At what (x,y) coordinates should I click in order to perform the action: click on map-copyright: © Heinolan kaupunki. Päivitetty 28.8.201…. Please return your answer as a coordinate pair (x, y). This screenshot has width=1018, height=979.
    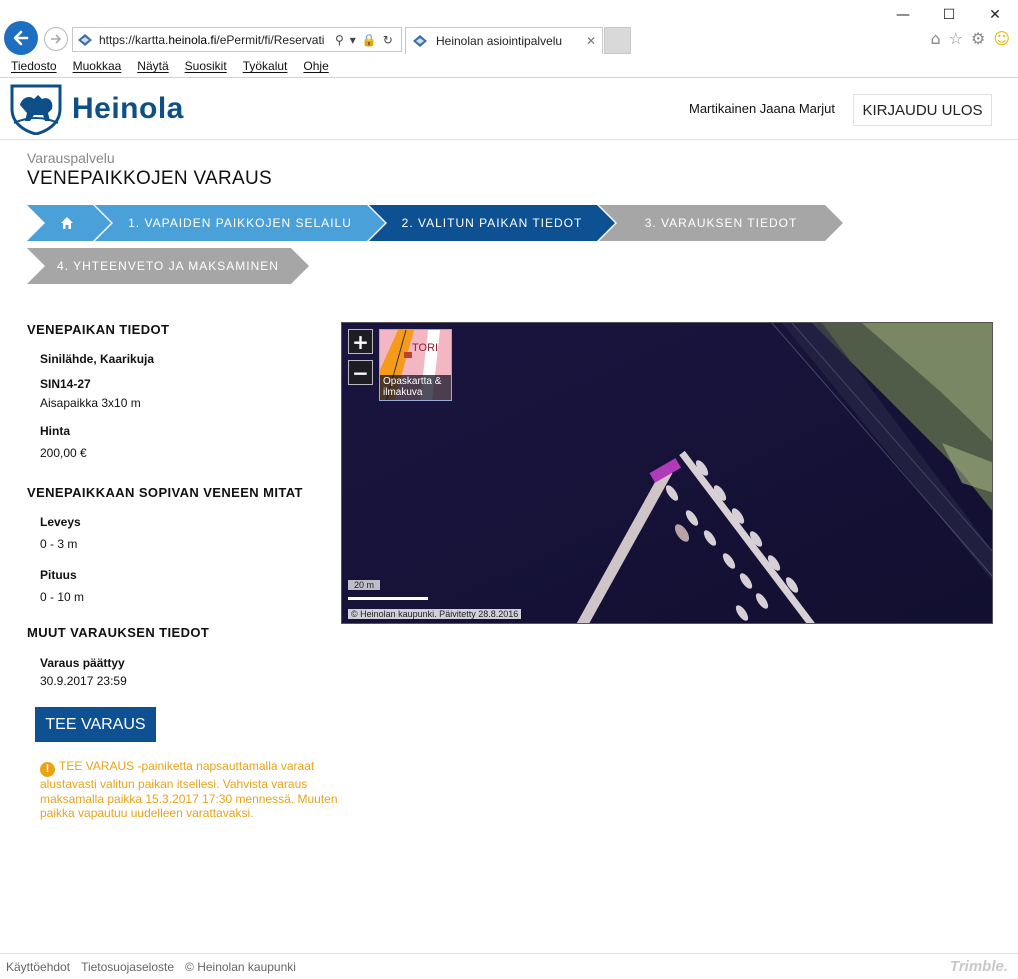
    Looking at the image, I should click on (435, 614).